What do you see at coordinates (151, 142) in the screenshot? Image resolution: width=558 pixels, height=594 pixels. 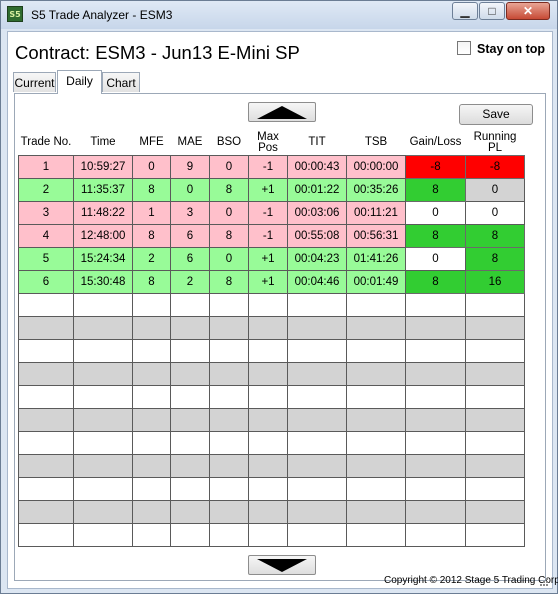 I see `column-header: MFE` at bounding box center [151, 142].